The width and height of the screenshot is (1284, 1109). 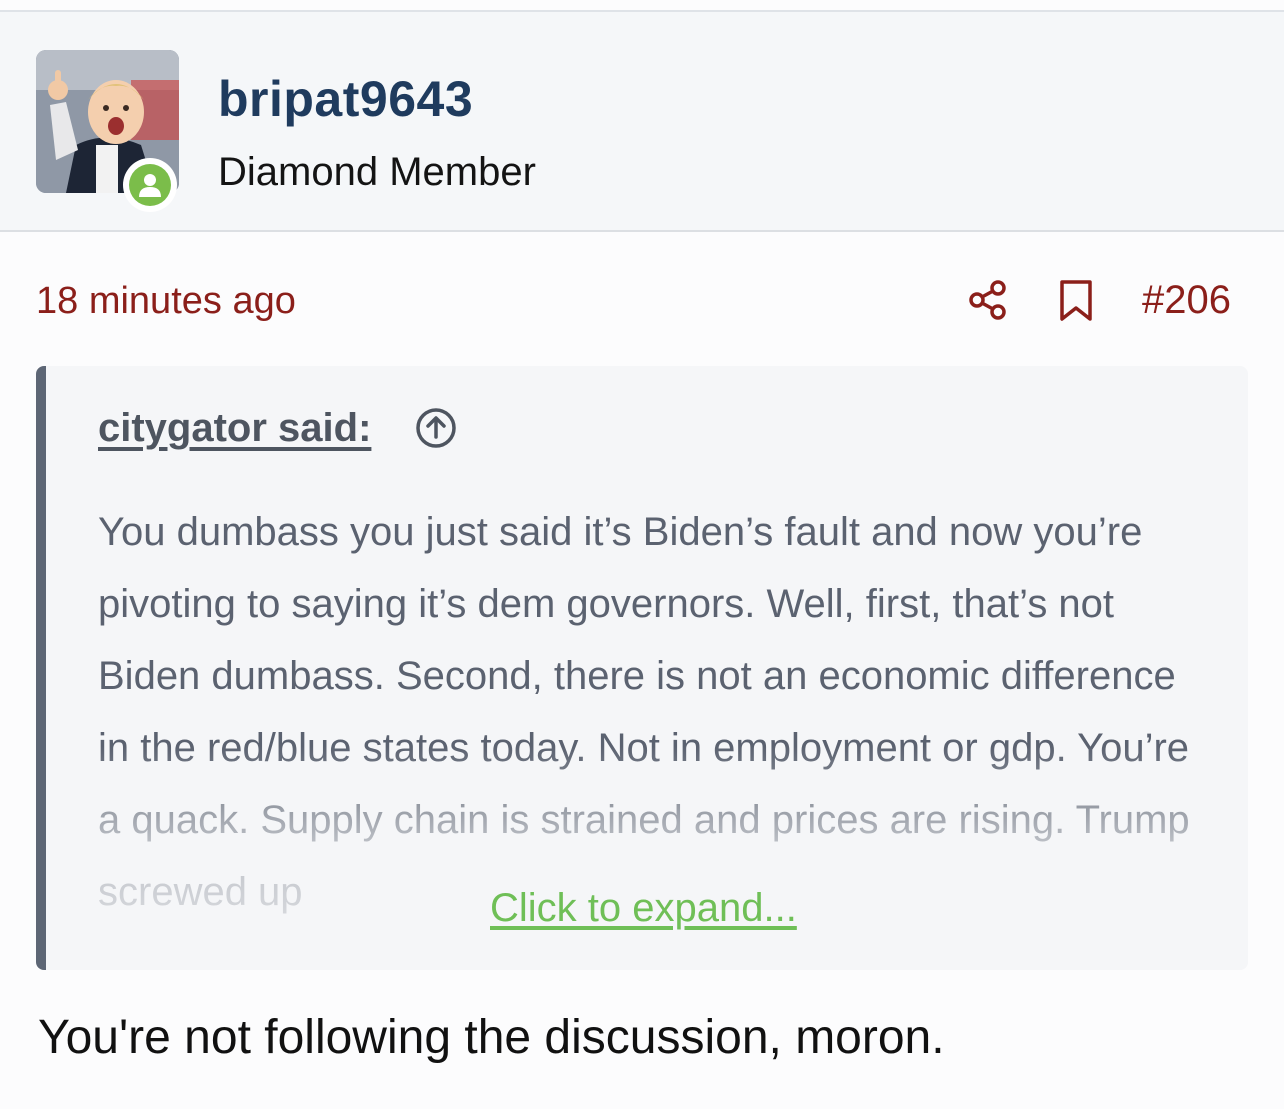 What do you see at coordinates (1186, 300) in the screenshot?
I see `post-number-link: #206` at bounding box center [1186, 300].